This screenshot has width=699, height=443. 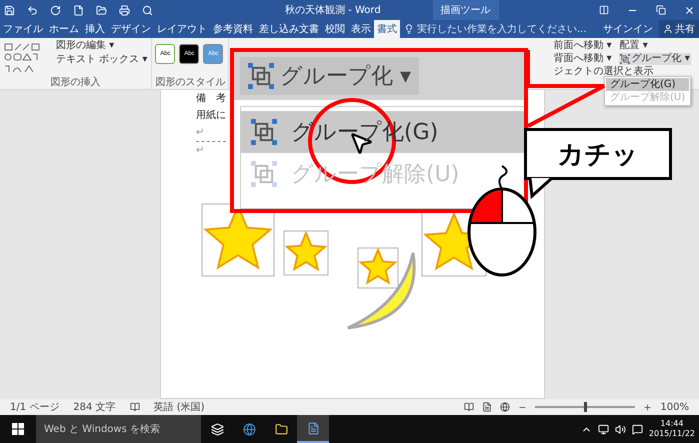 I want to click on zoom-in-icon, so click(x=647, y=407).